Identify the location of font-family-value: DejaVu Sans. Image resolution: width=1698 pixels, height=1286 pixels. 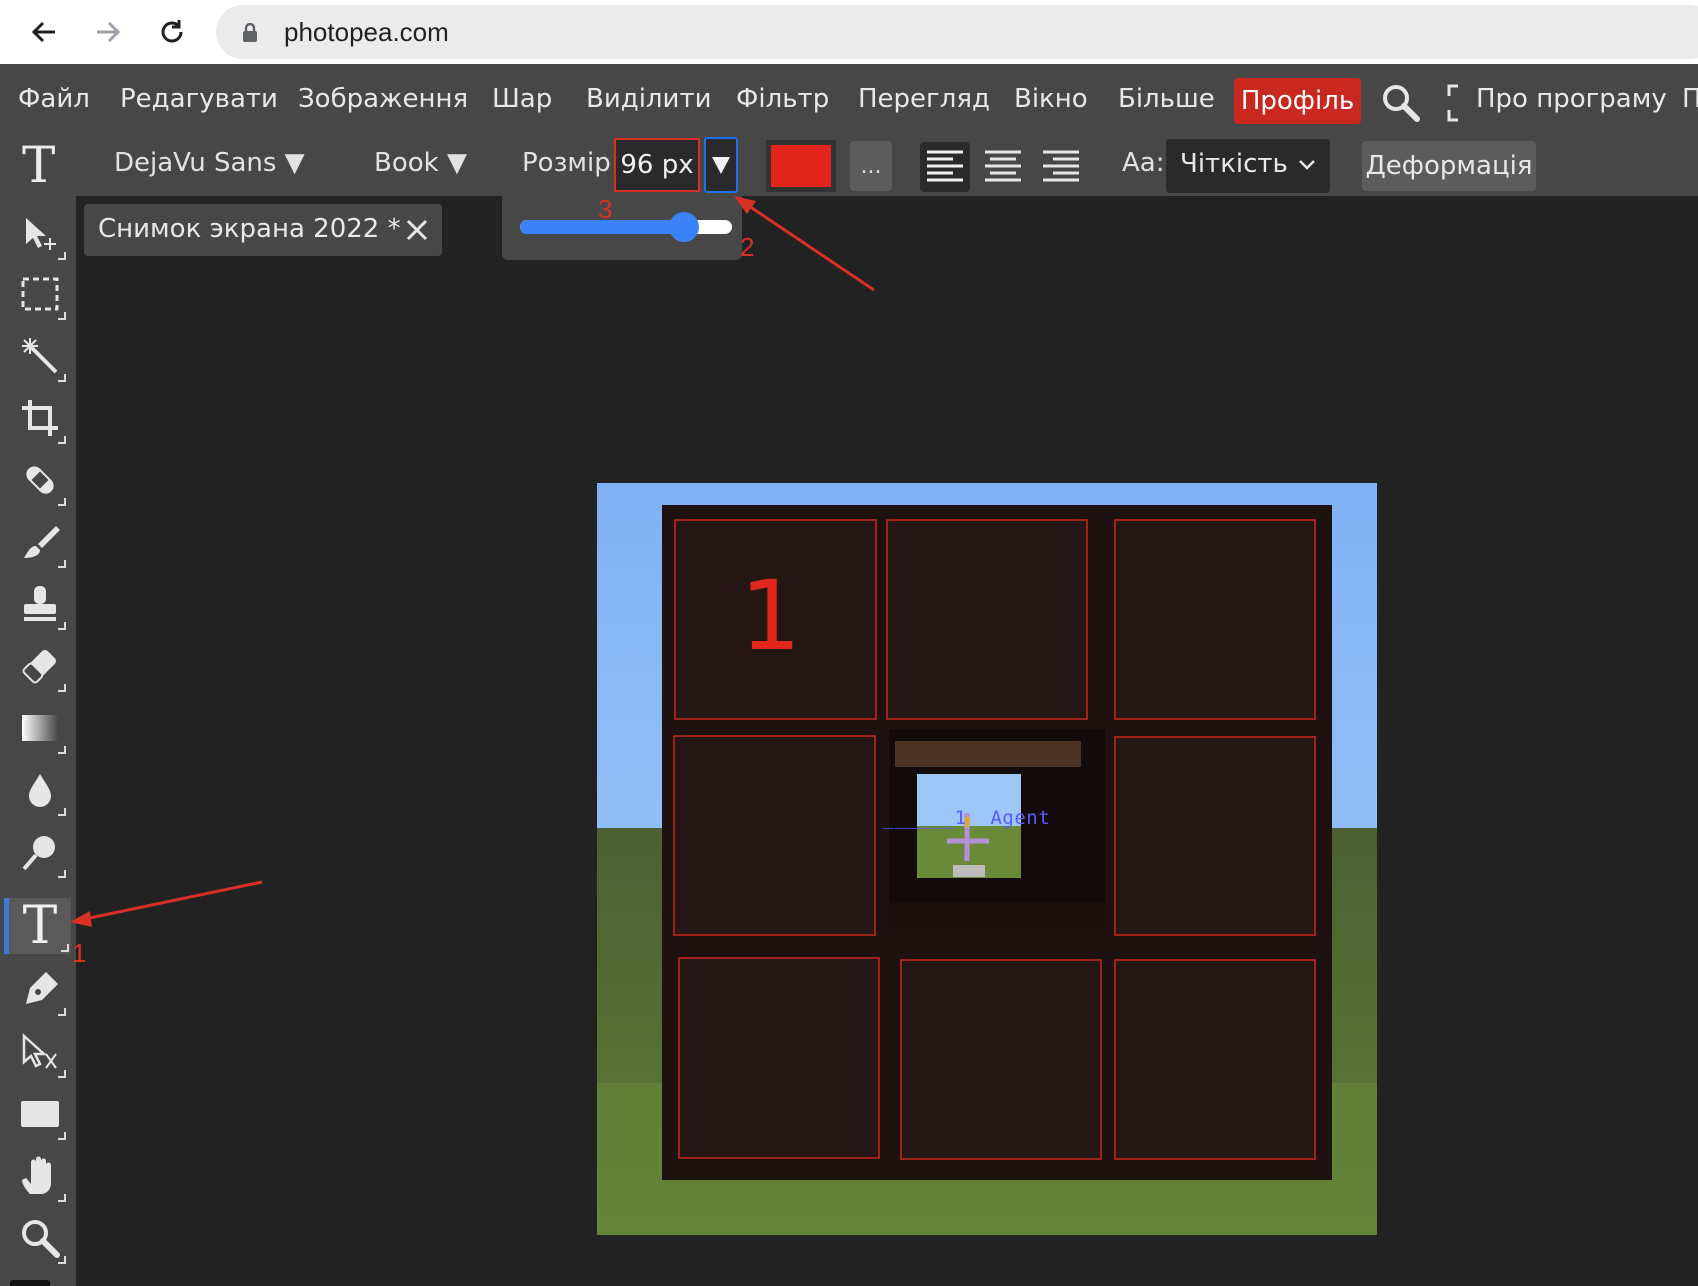
(195, 163).